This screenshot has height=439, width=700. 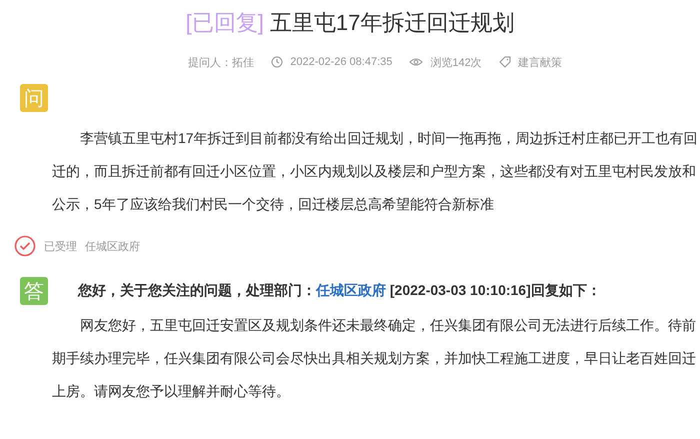 What do you see at coordinates (392, 23) in the screenshot?
I see `question-title: 五里屯17年拆迁回迁规划` at bounding box center [392, 23].